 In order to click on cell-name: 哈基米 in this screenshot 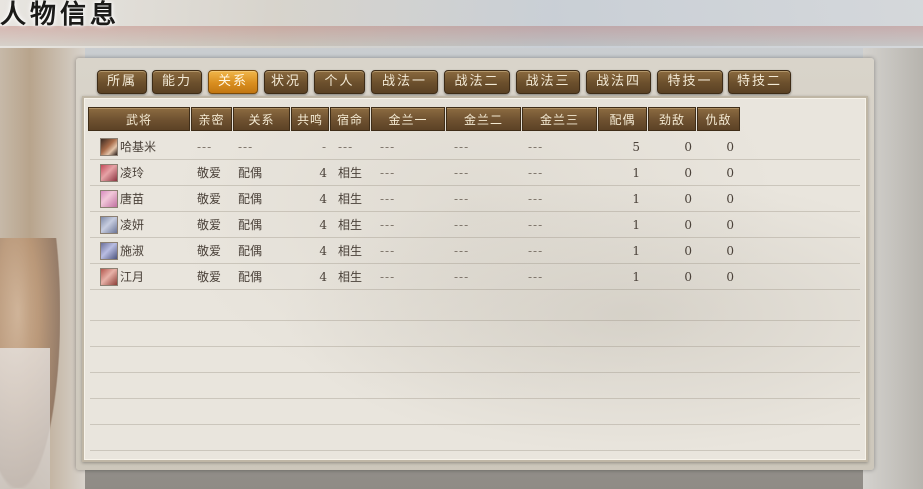, I will do `click(138, 147)`.